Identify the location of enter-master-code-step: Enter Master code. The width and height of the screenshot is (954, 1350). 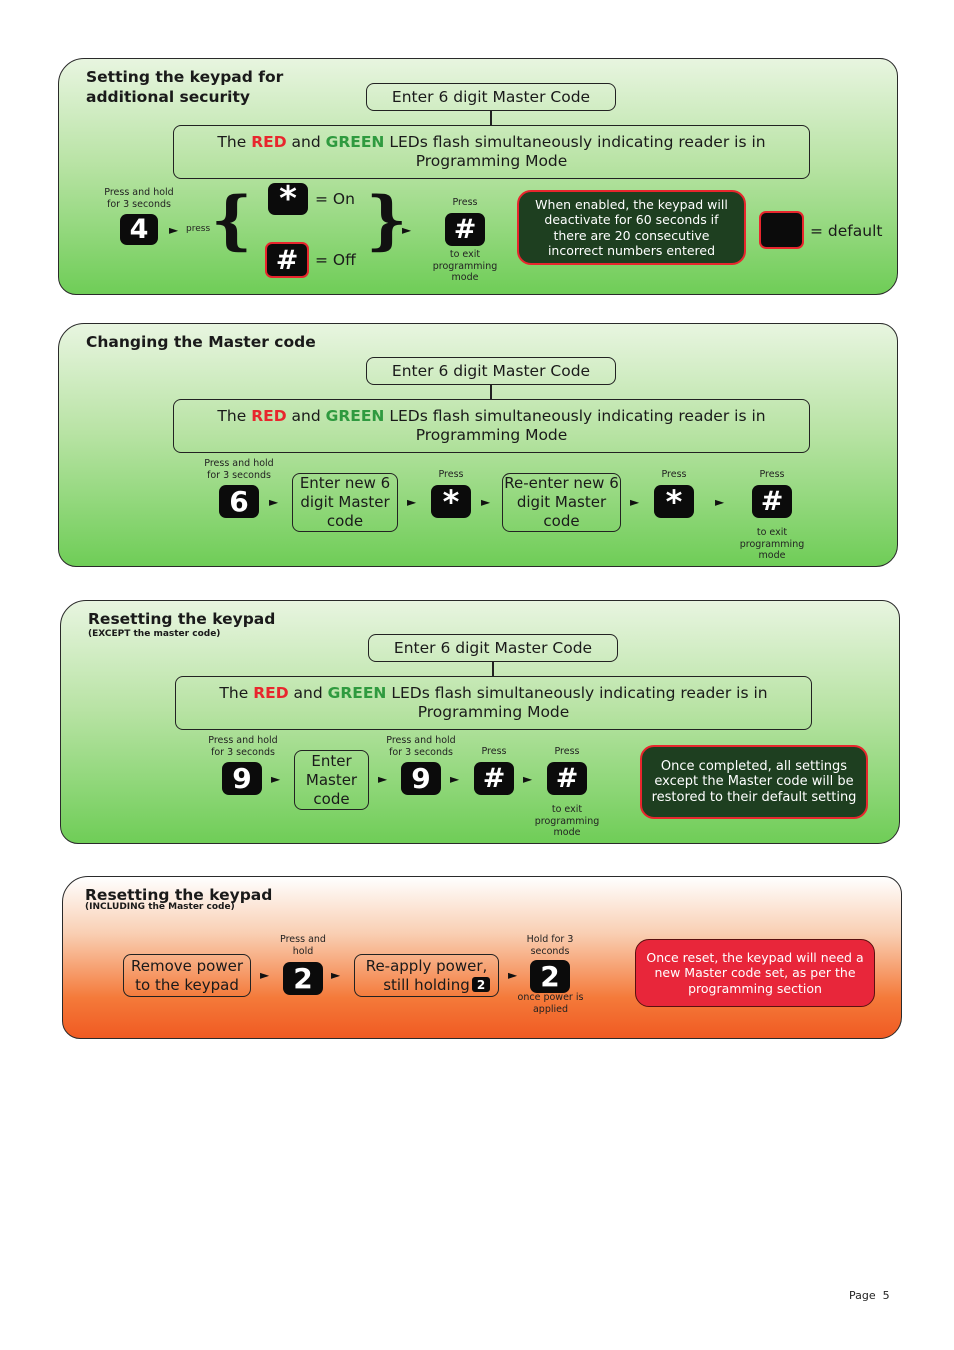
(331, 780).